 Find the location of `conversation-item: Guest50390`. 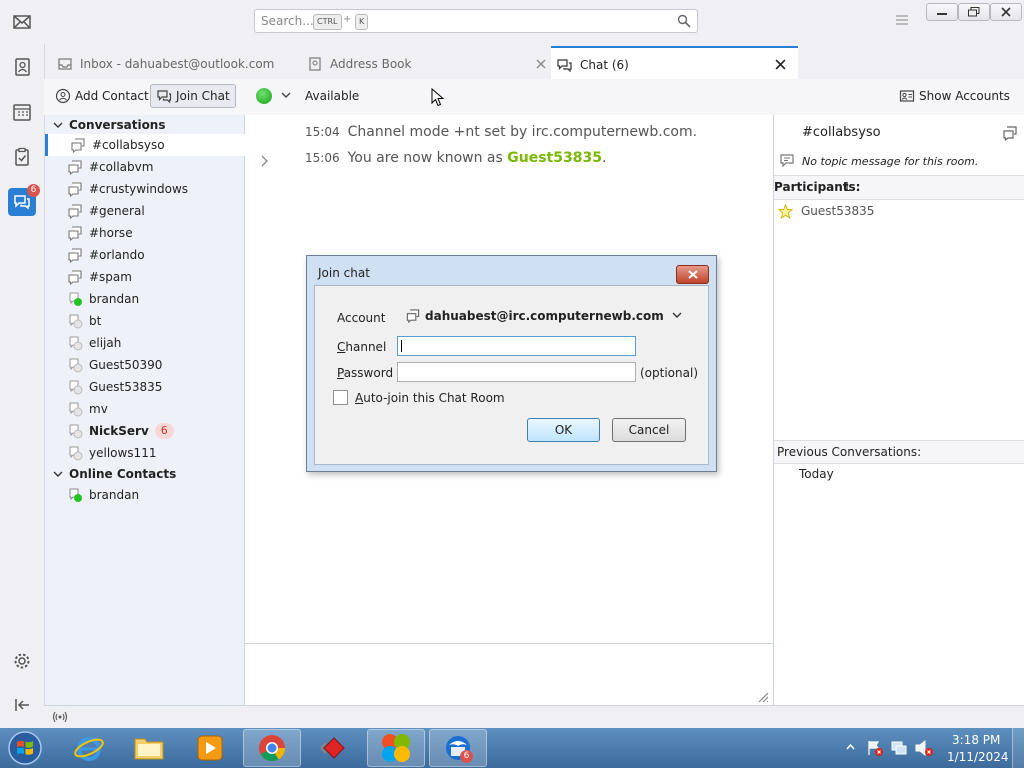

conversation-item: Guest50390 is located at coordinates (144, 365).